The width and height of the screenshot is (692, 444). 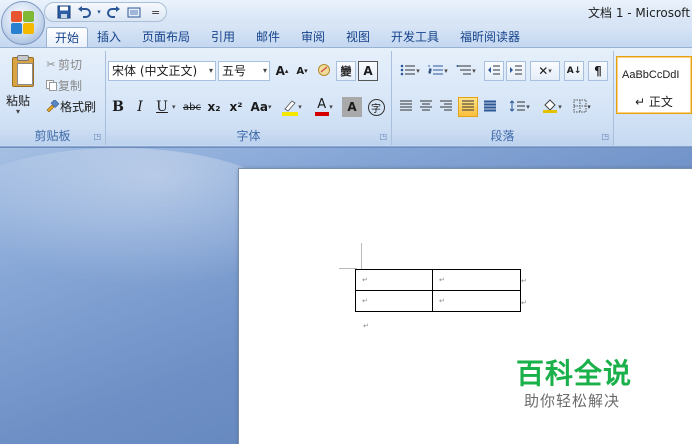 I want to click on align-right-button, so click(x=446, y=107).